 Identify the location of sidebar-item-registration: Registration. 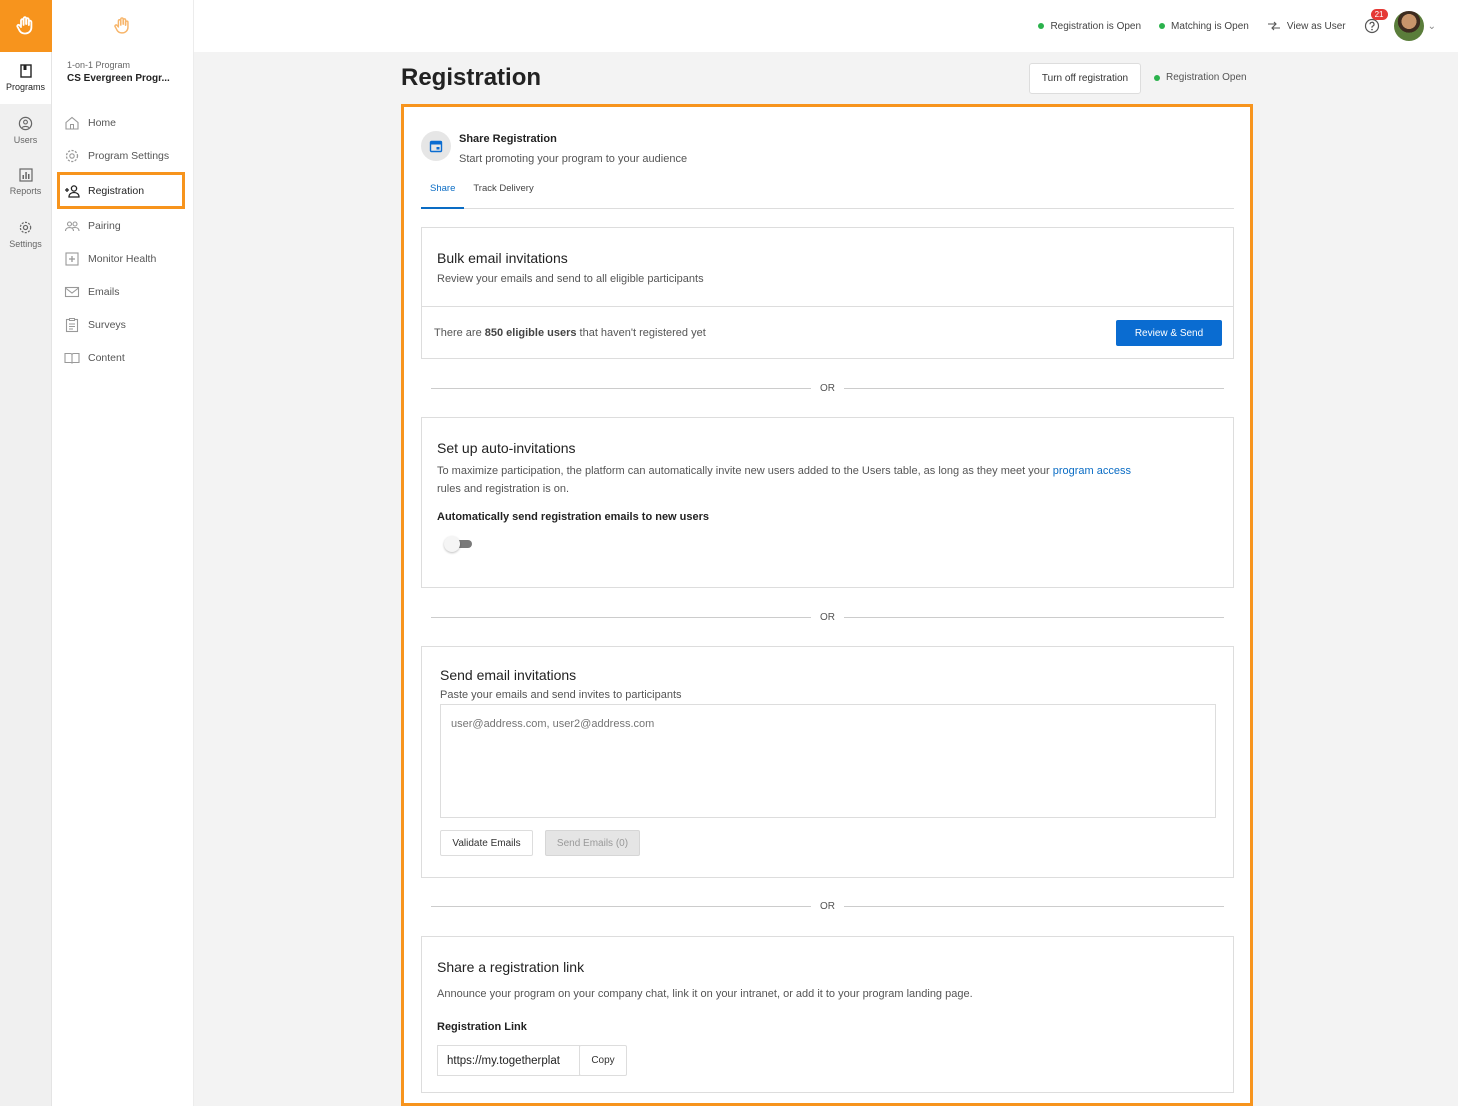
(121, 190).